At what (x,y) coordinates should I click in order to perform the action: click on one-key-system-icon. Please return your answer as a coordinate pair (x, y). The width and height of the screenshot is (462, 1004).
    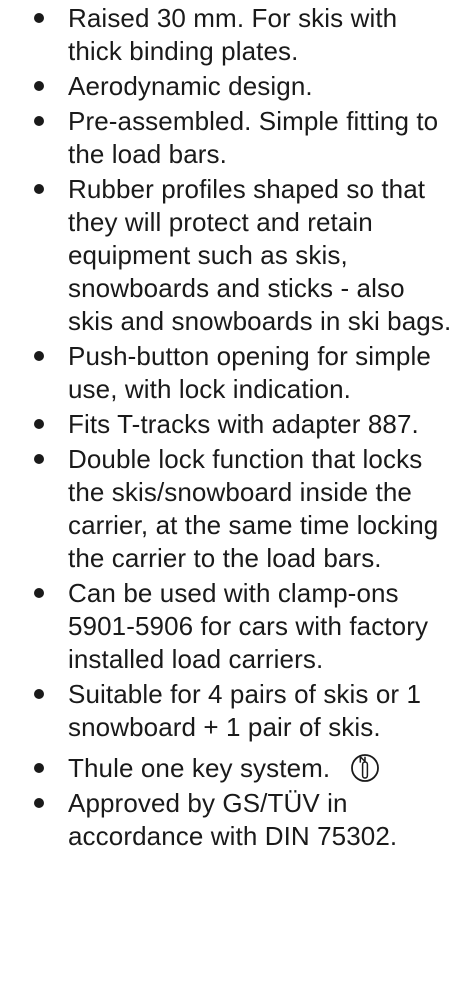
    Looking at the image, I should click on (364, 768).